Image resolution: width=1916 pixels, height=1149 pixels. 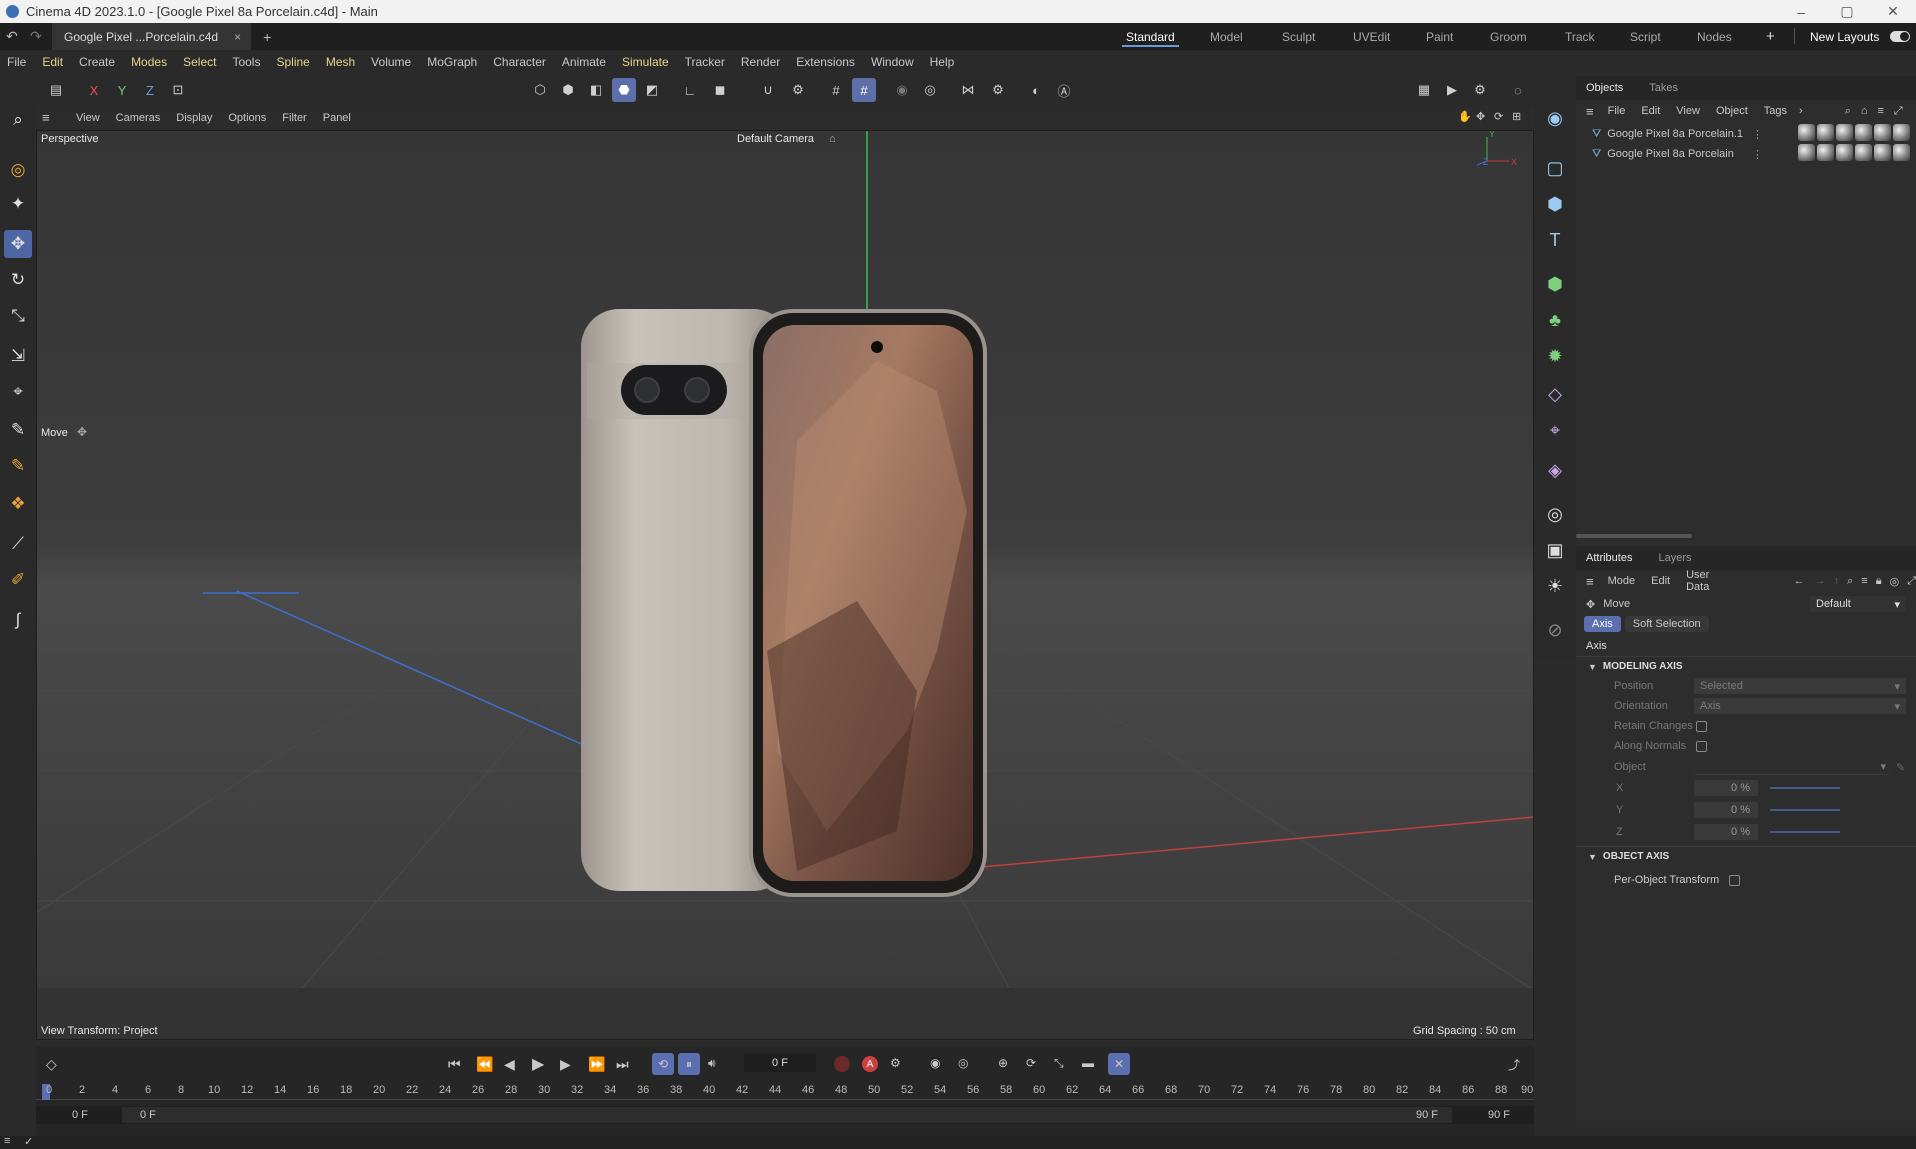 What do you see at coordinates (237, 37) in the screenshot?
I see `close-tab-icon: ×` at bounding box center [237, 37].